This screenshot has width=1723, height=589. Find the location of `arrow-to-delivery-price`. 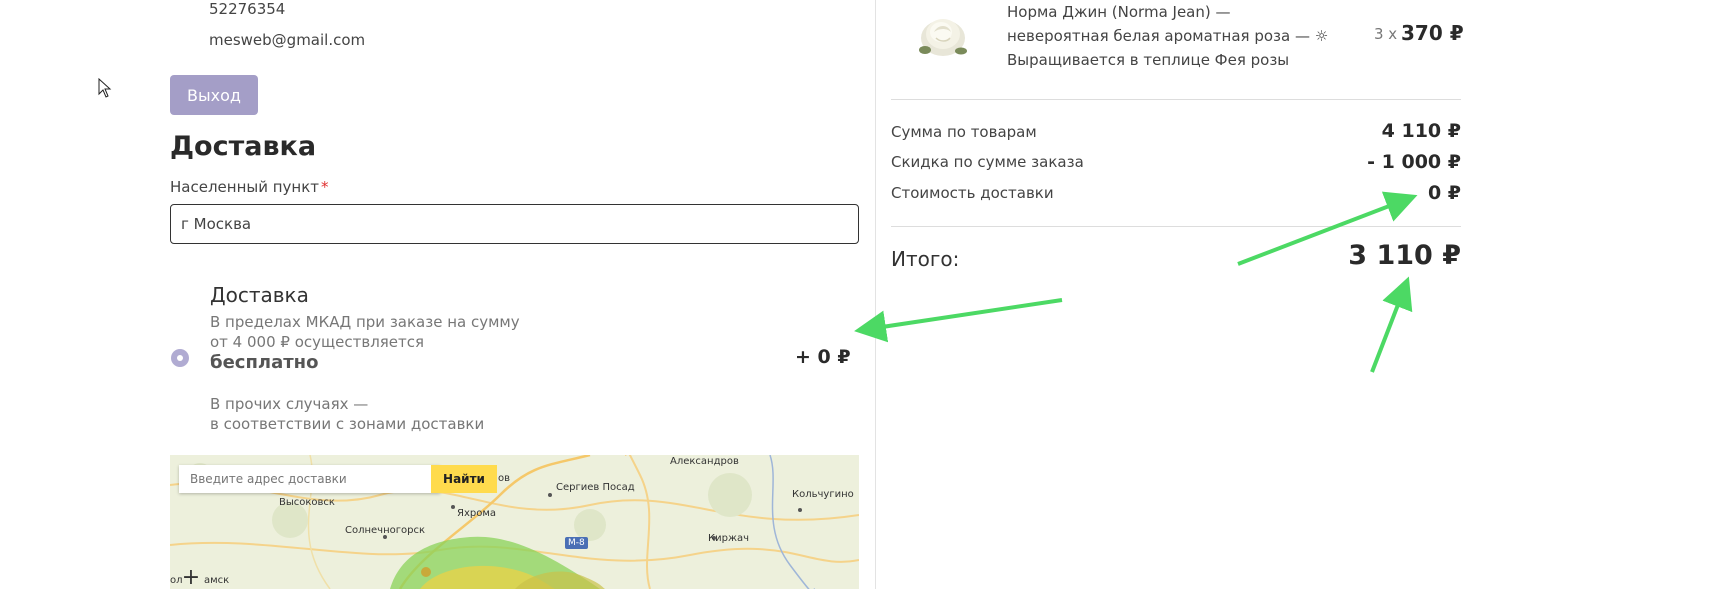

arrow-to-delivery-price is located at coordinates (958, 320).